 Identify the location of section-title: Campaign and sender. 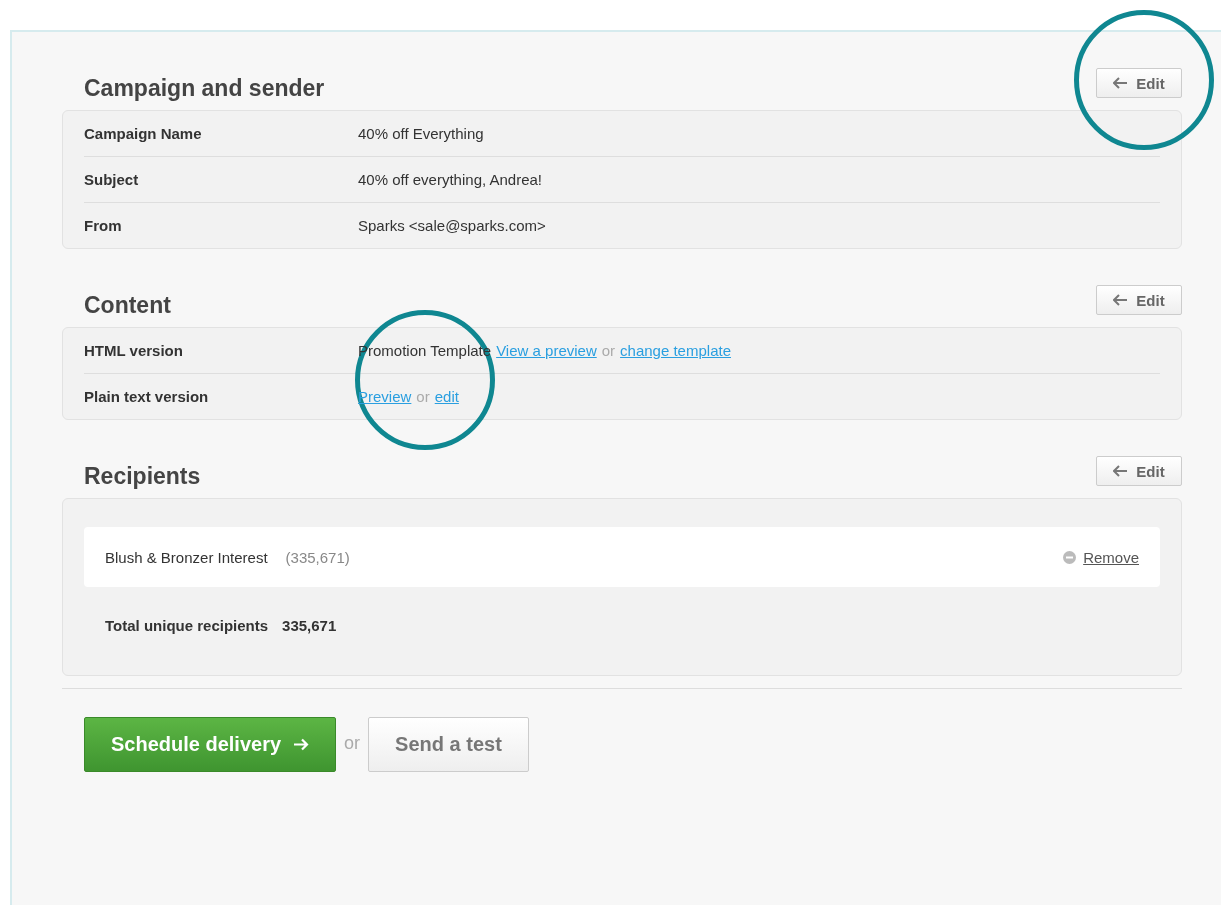
(204, 88).